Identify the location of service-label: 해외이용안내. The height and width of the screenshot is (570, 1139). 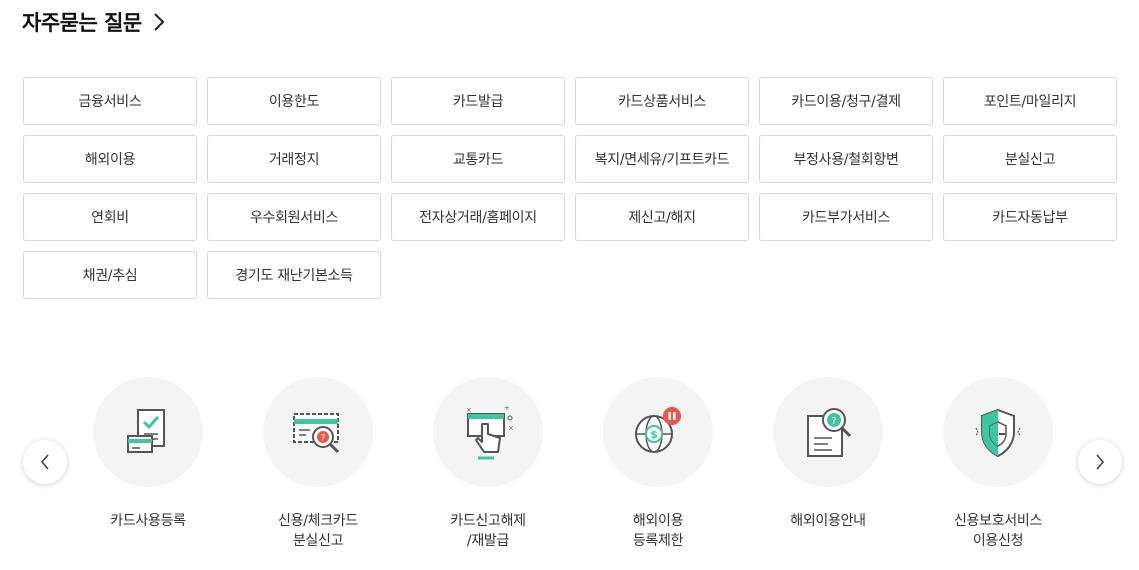
(828, 521).